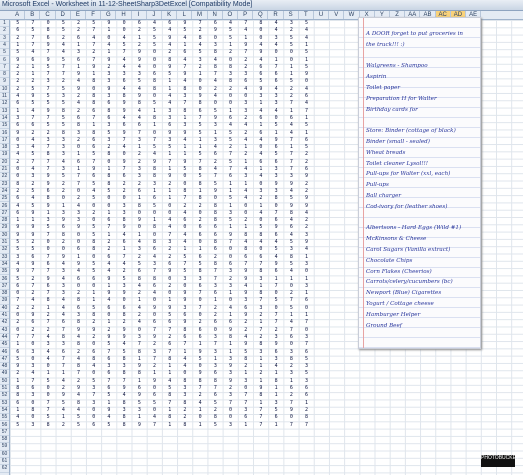  What do you see at coordinates (4, 184) in the screenshot?
I see `row-header-23: 23` at bounding box center [4, 184].